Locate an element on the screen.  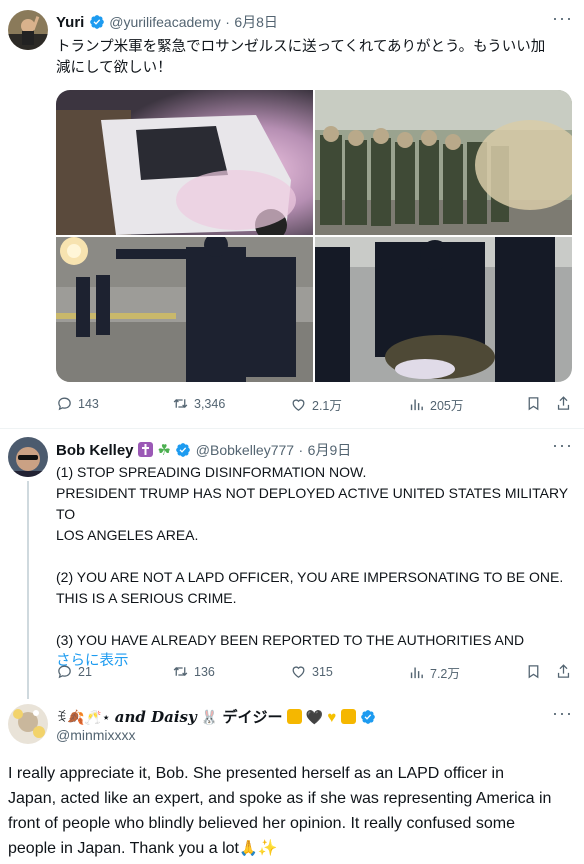
avatar-daisy is located at coordinates (28, 724).